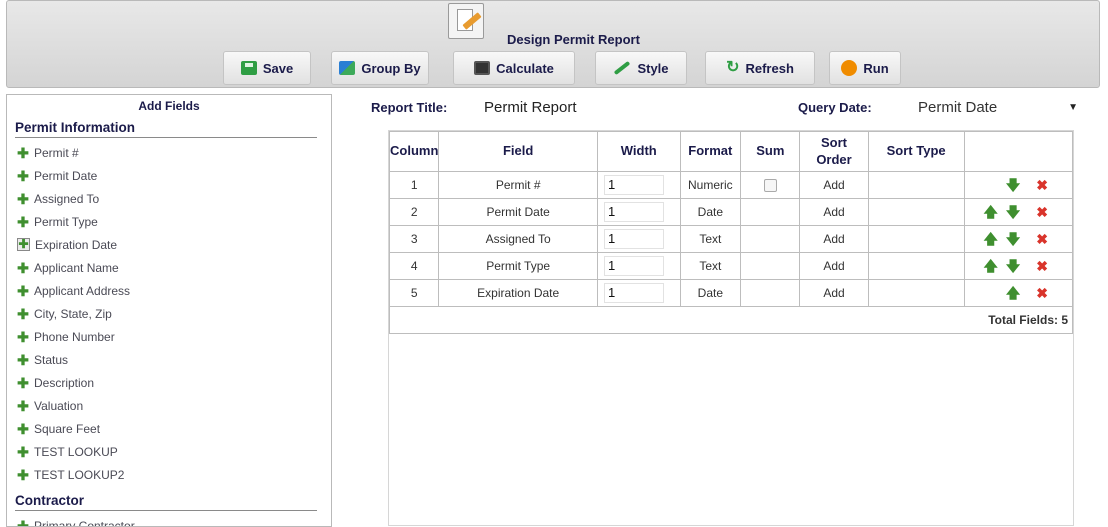  I want to click on run-icon, so click(849, 68).